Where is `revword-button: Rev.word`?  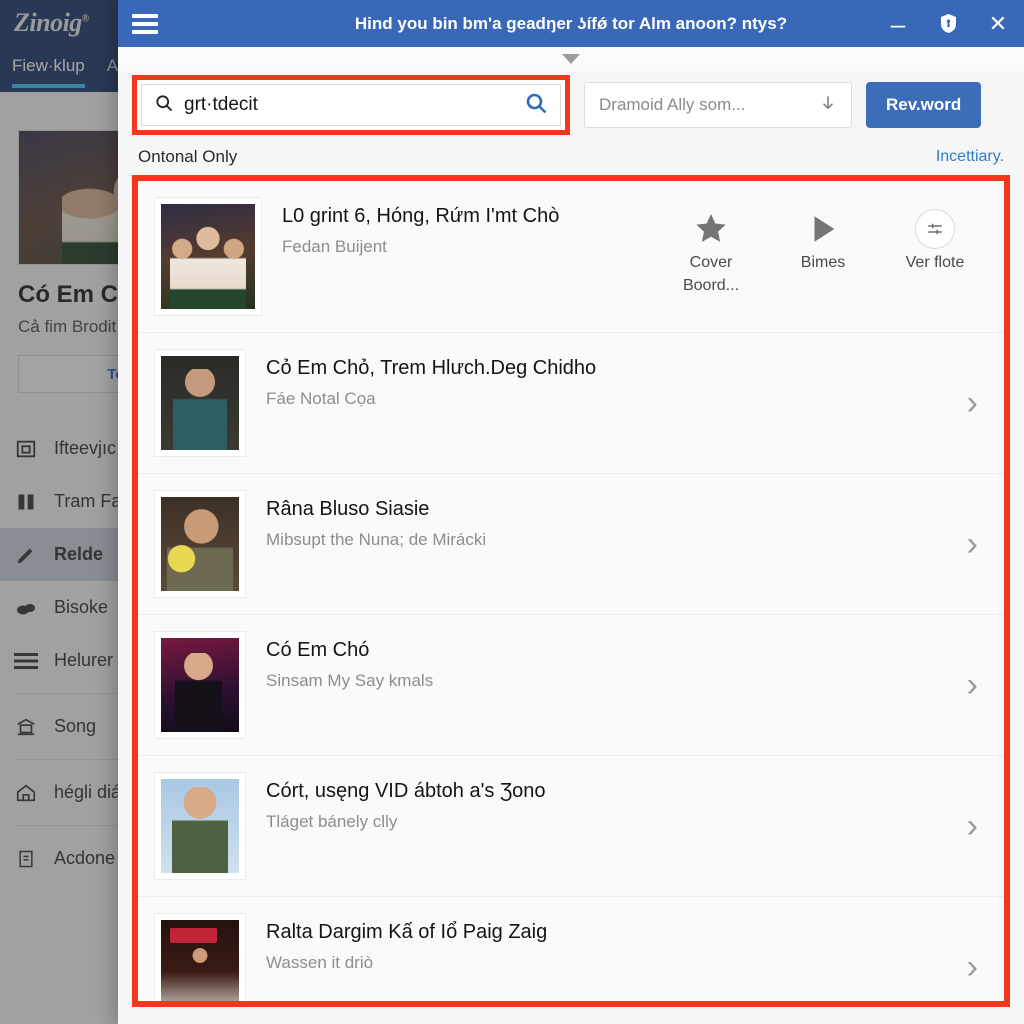 revword-button: Rev.word is located at coordinates (924, 105).